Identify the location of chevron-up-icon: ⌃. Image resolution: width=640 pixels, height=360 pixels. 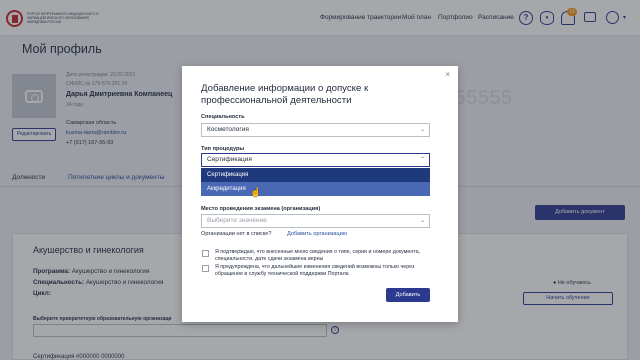
(422, 160).